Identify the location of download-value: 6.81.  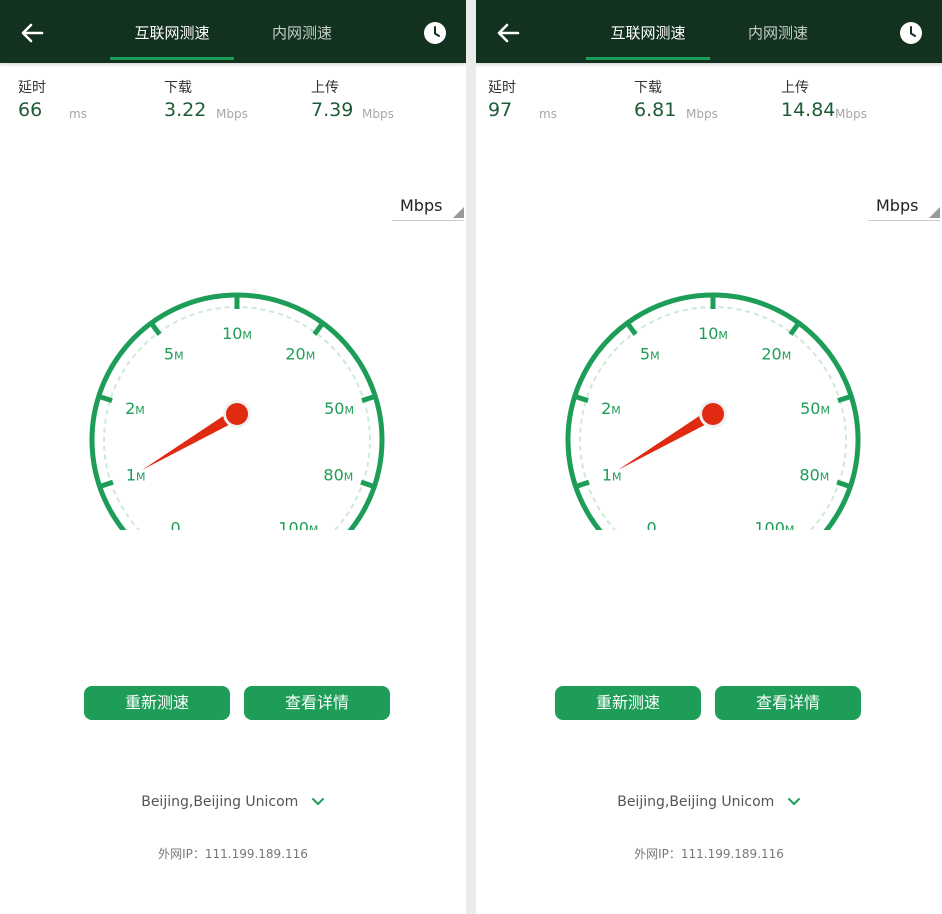
(655, 110).